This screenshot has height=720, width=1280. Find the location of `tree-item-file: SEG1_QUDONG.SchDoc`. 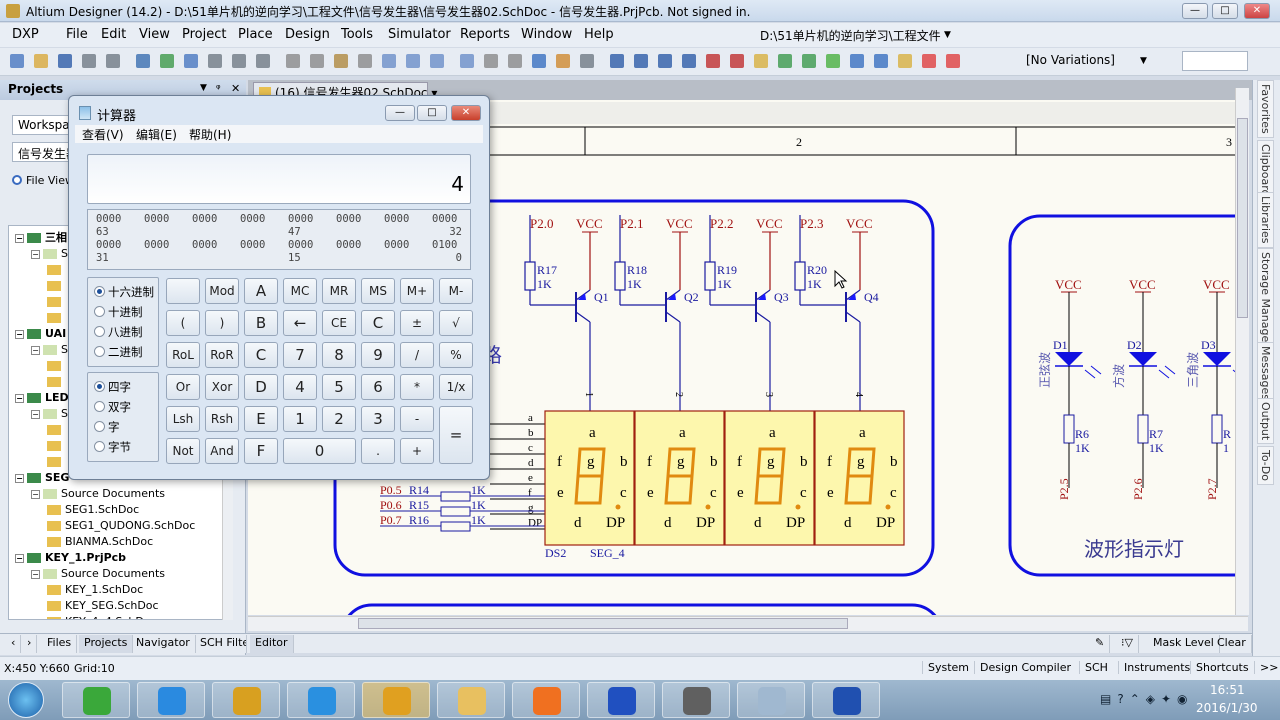

tree-item-file: SEG1_QUDONG.SchDoc is located at coordinates (121, 526).